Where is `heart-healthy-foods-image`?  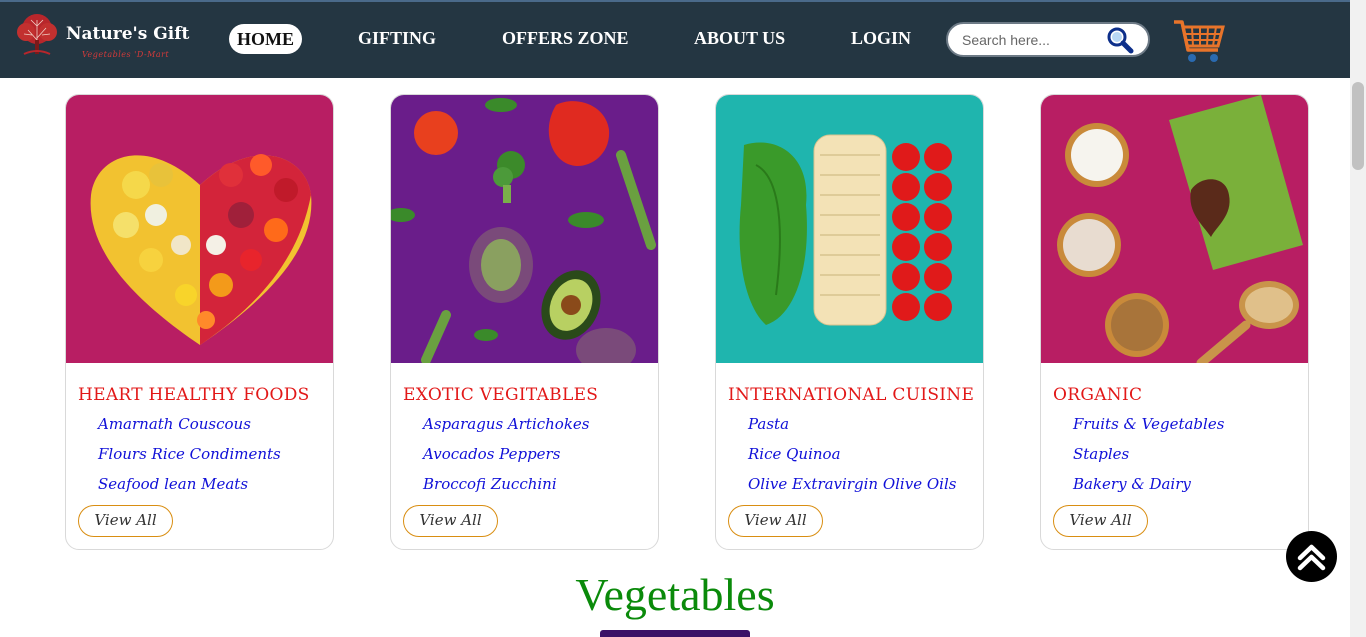
heart-healthy-foods-image is located at coordinates (199, 229).